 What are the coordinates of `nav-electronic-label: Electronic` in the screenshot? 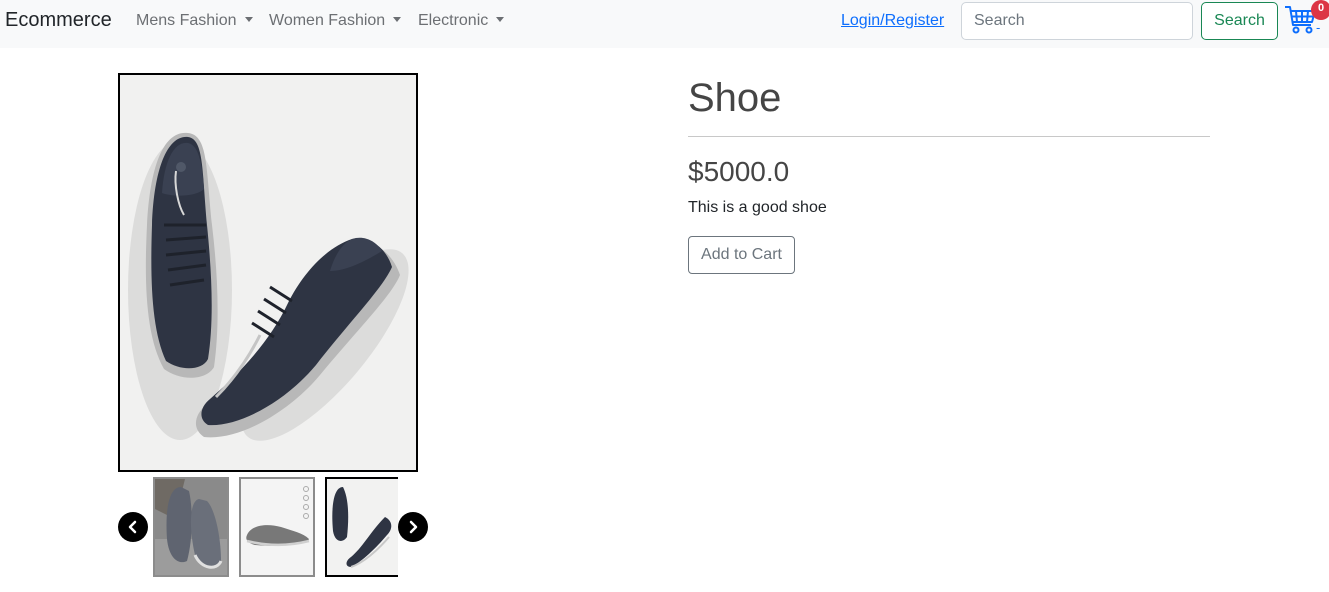 It's located at (453, 20).